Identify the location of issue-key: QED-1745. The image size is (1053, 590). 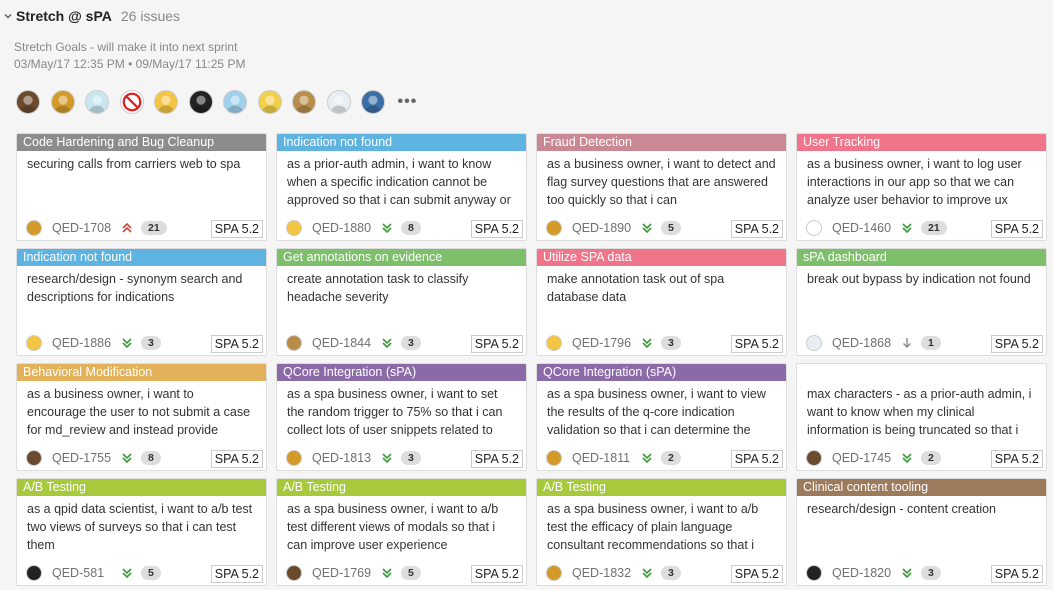
(863, 458).